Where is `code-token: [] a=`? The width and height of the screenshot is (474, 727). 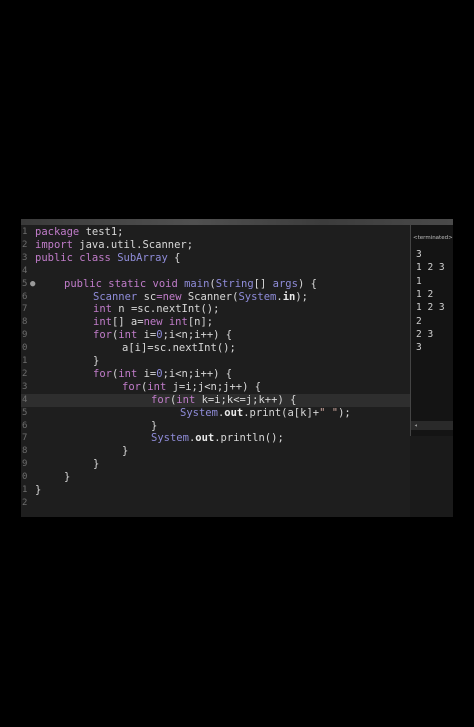 code-token: [] a= is located at coordinates (127, 322).